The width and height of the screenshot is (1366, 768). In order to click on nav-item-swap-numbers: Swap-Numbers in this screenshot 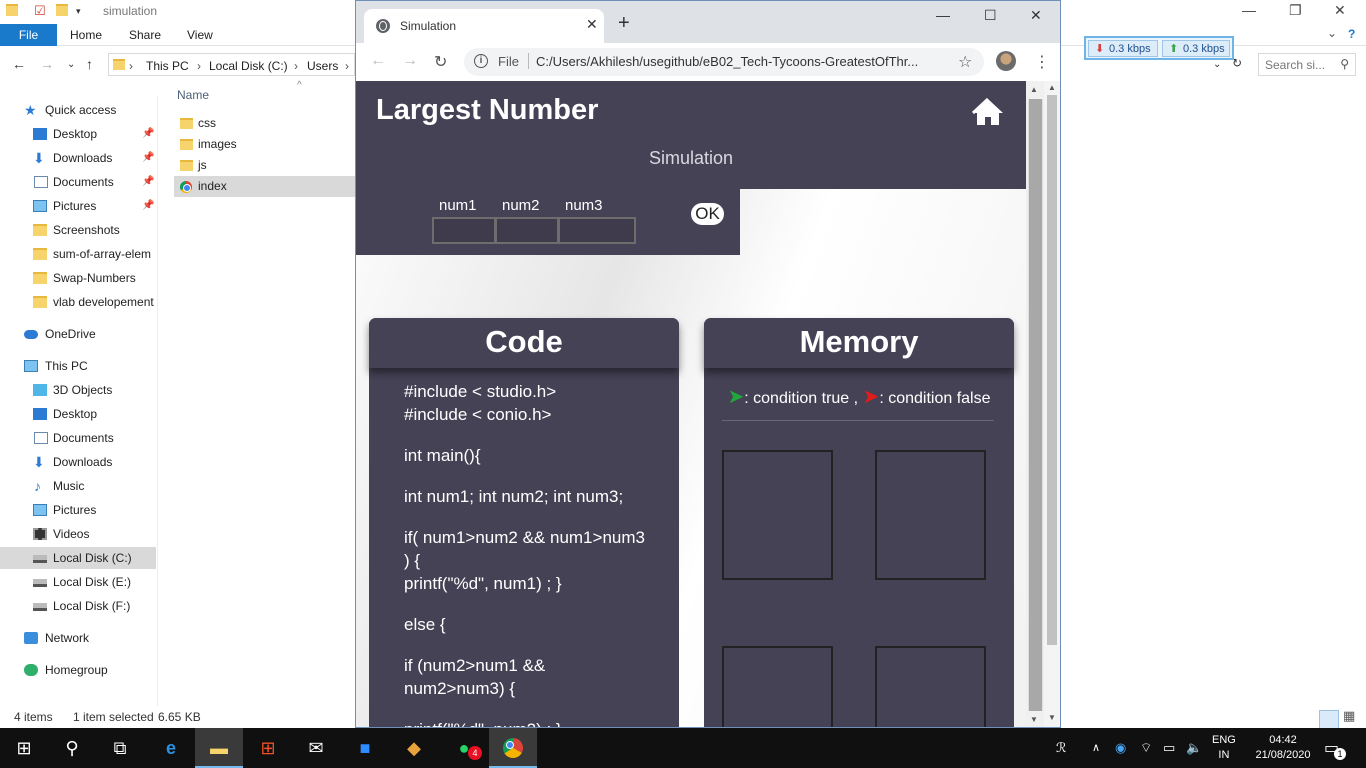, I will do `click(78, 278)`.